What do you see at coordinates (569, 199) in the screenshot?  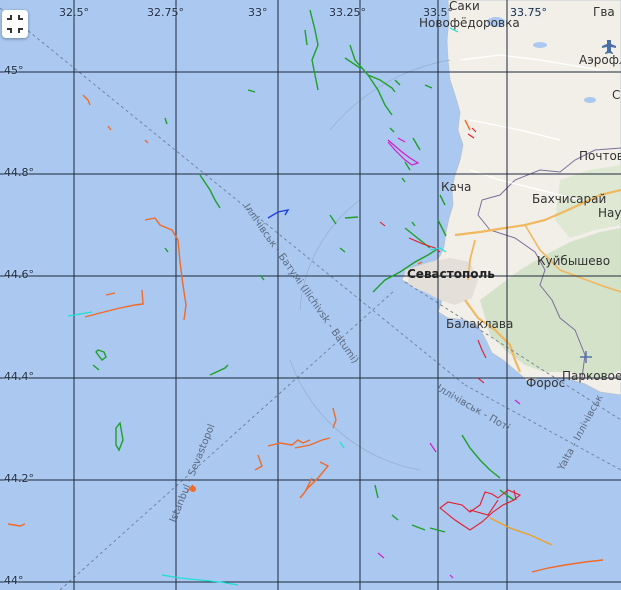 I see `place-label-bakhchisaray: Бахчисарай` at bounding box center [569, 199].